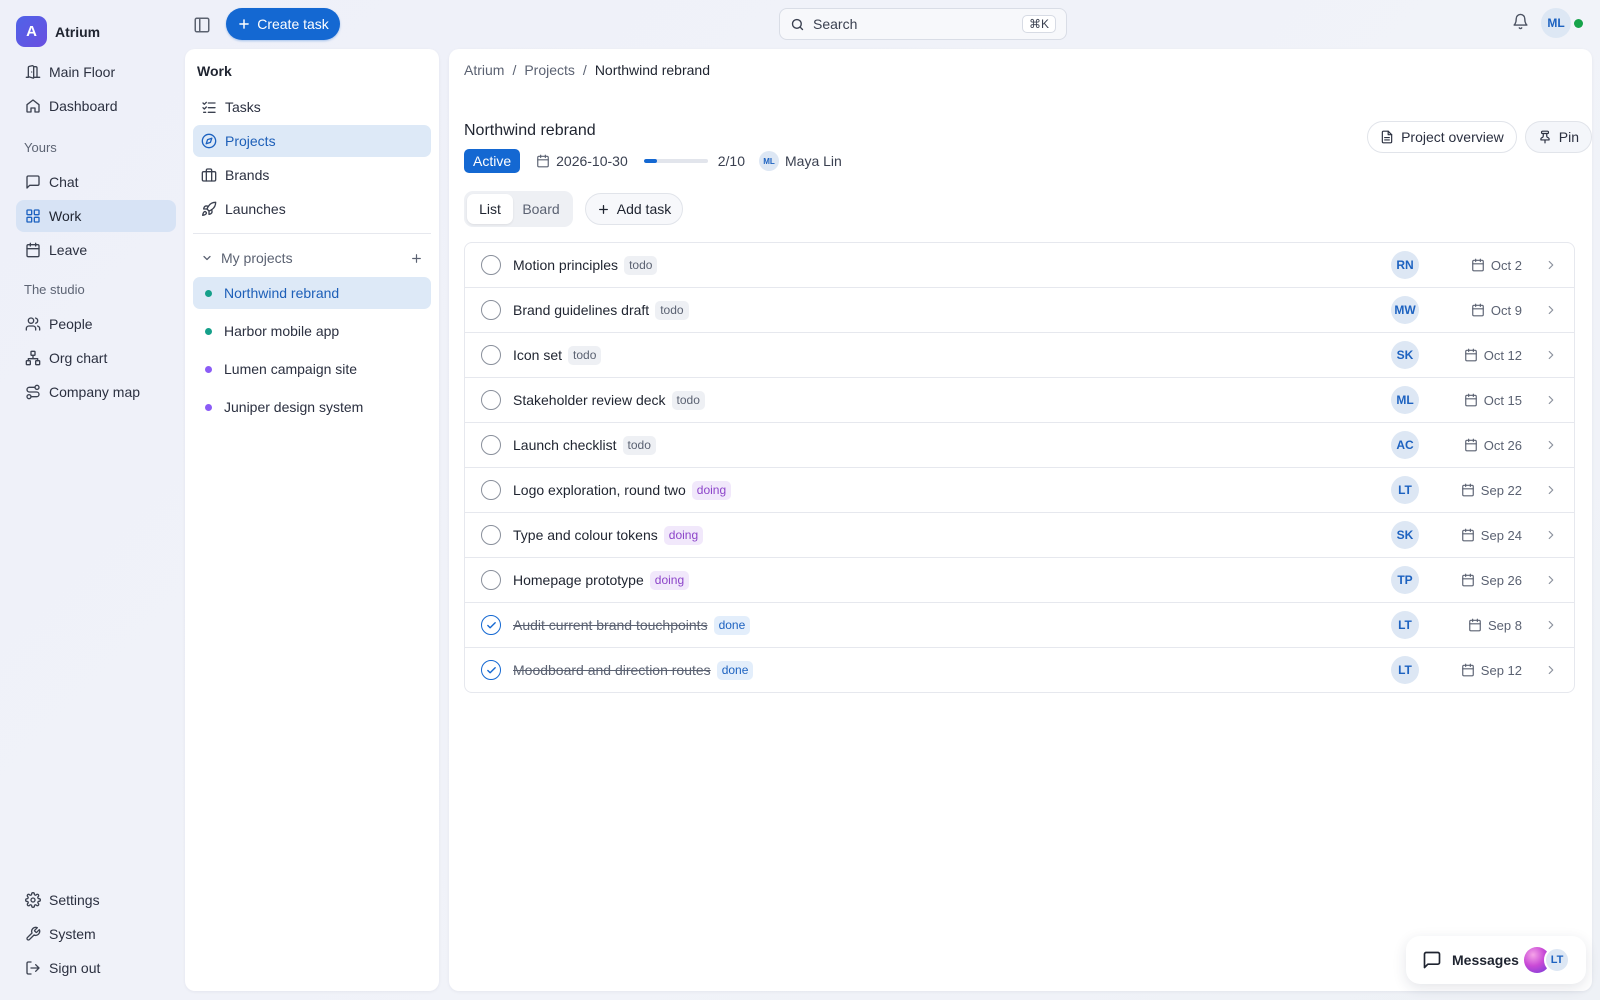  What do you see at coordinates (312, 293) in the screenshot?
I see `project-item-northwind-rebrand: Northwind rebrand` at bounding box center [312, 293].